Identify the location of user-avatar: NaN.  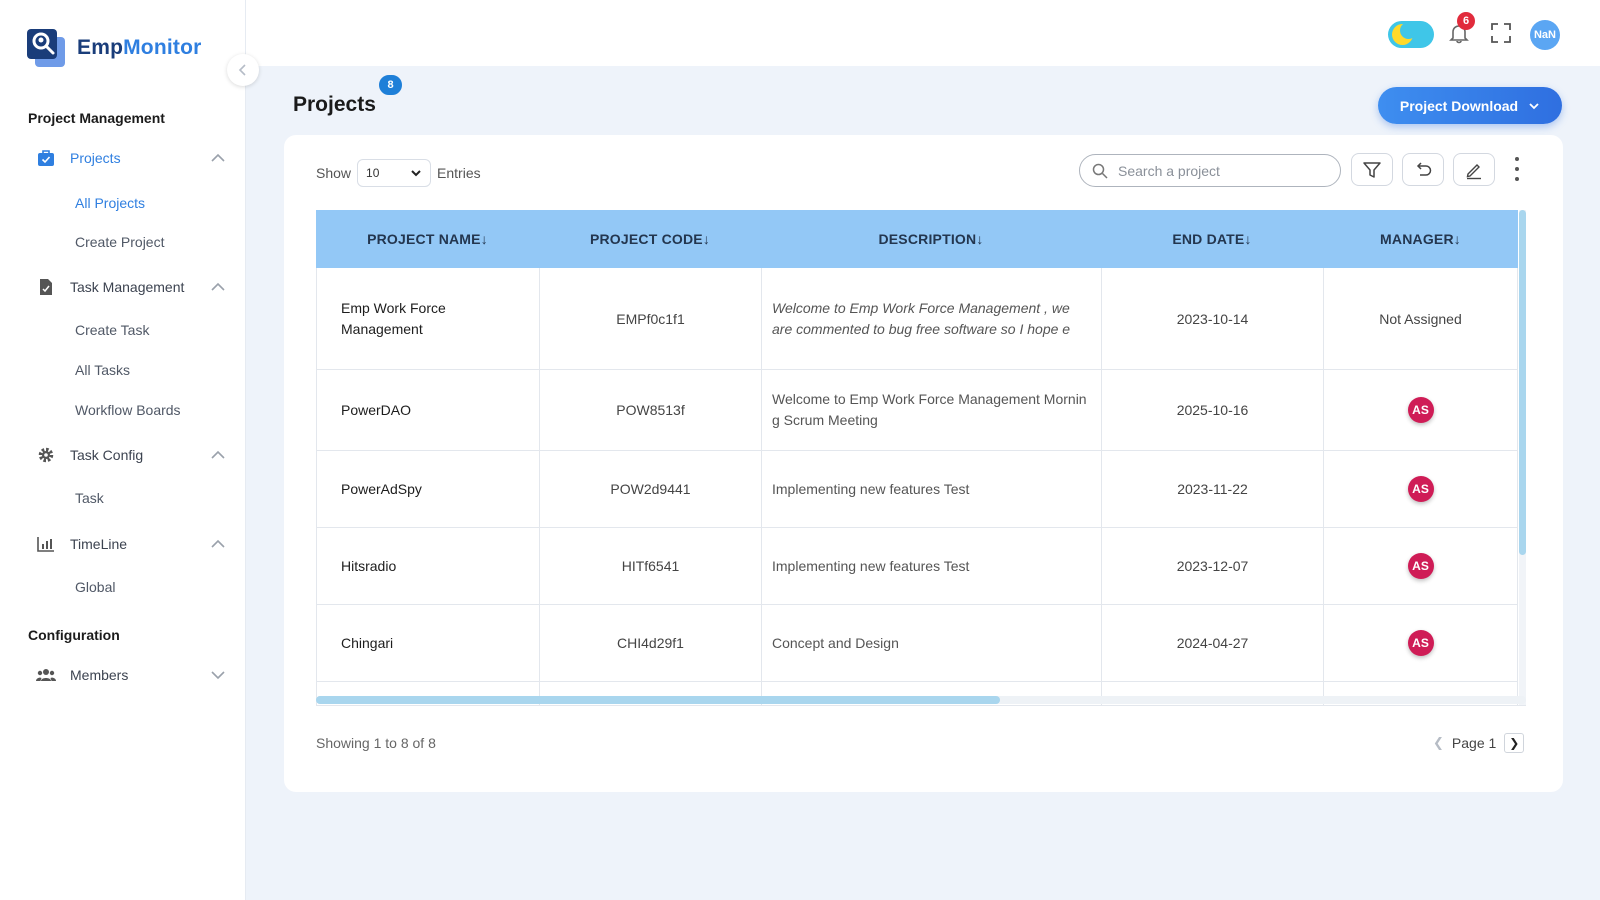
(1545, 35).